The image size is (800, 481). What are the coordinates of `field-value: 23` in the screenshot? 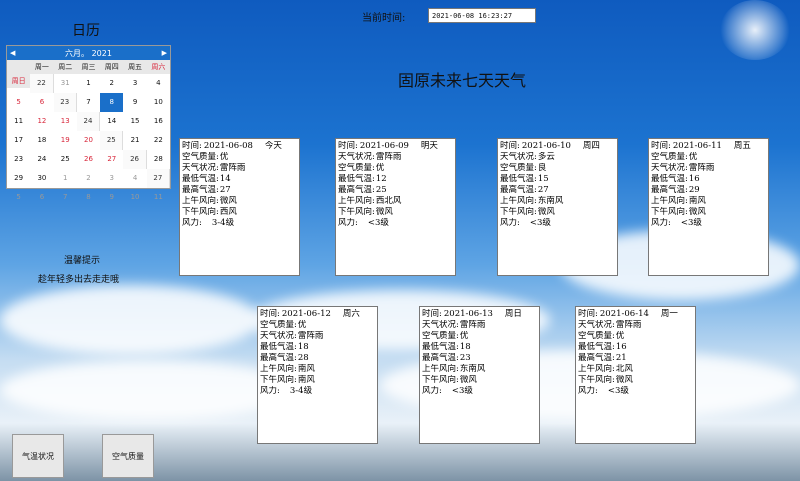 It's located at (465, 358).